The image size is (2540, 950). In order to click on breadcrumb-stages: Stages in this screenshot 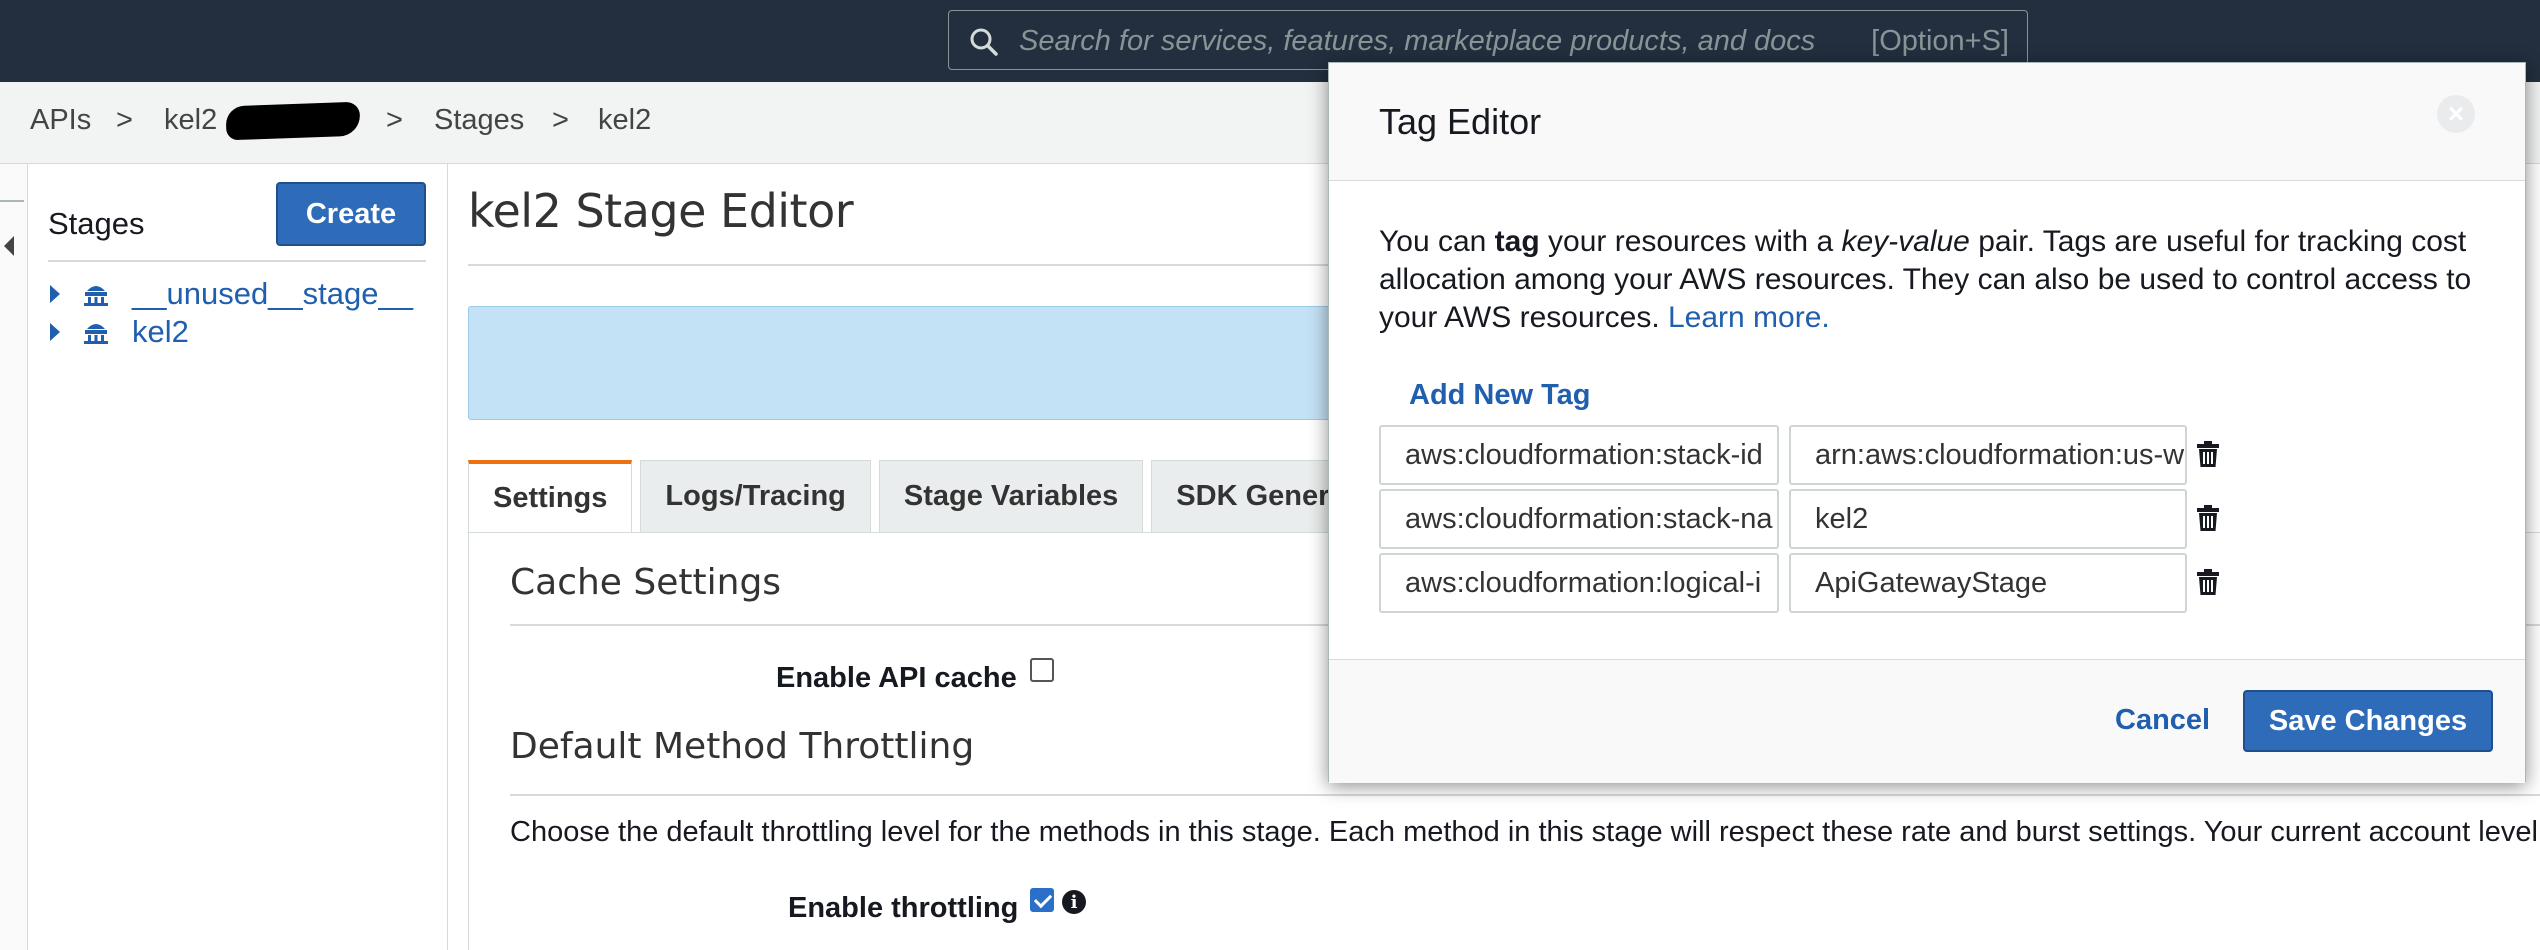, I will do `click(479, 120)`.